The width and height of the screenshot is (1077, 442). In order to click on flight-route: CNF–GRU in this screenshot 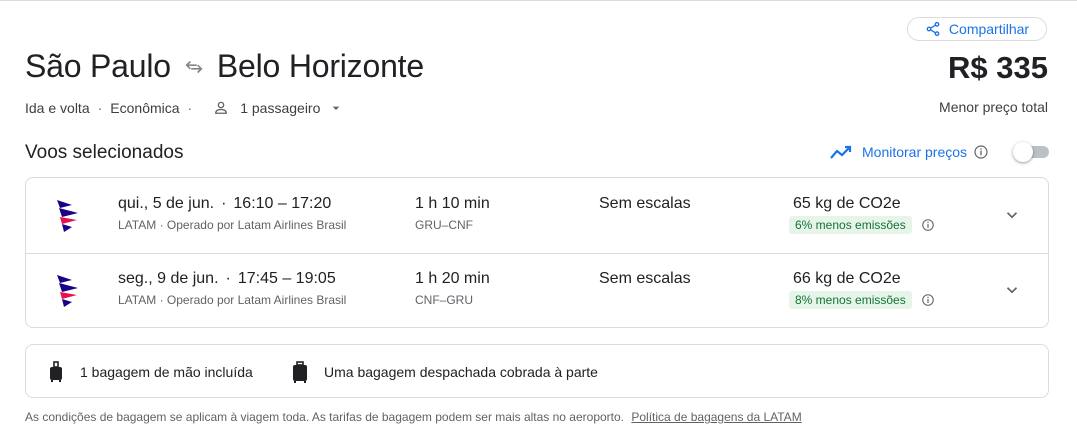, I will do `click(444, 300)`.